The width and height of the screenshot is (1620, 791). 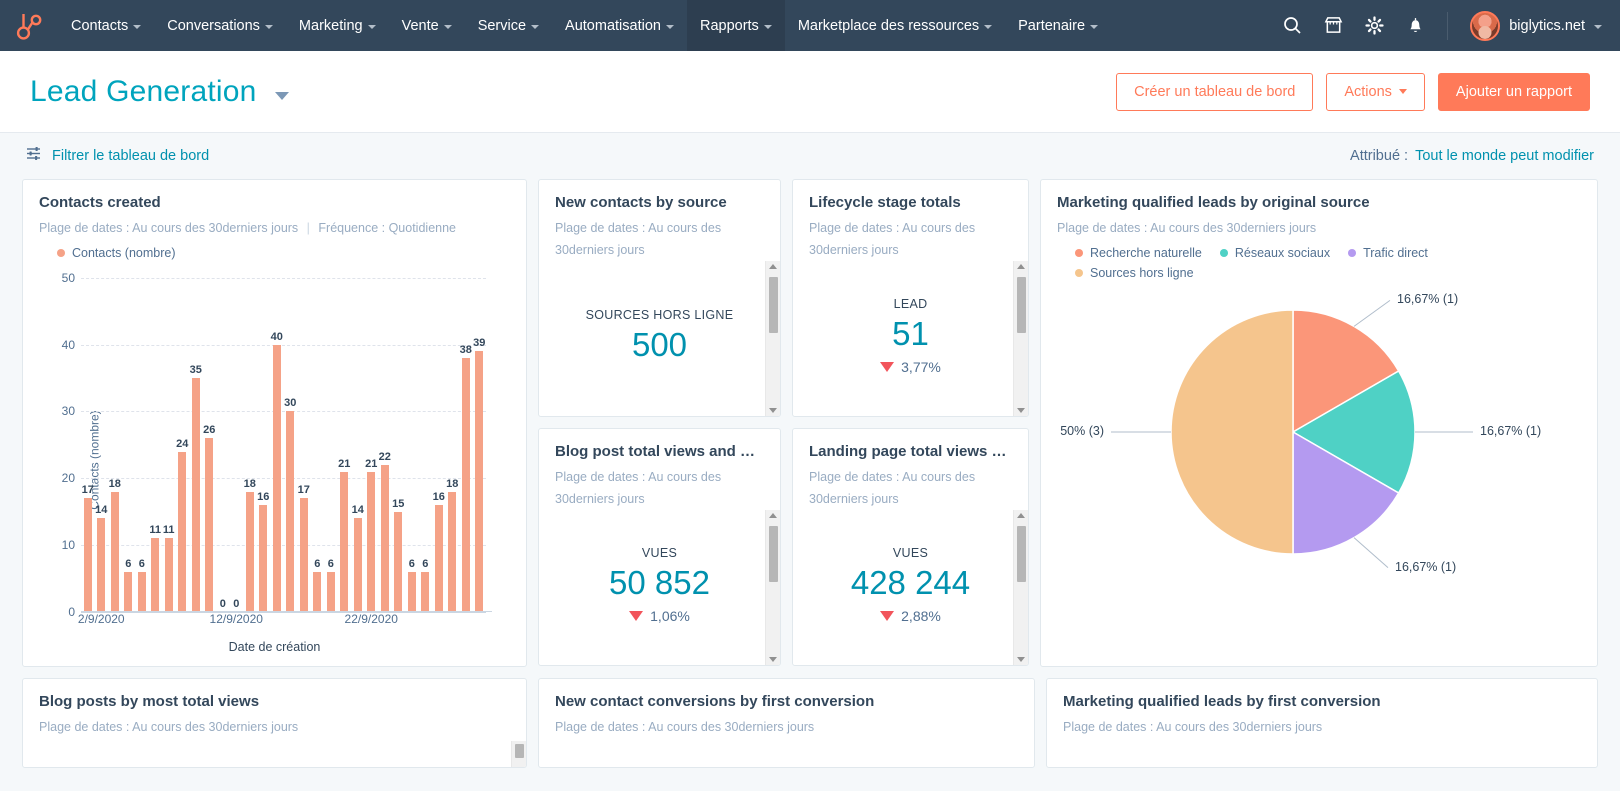 I want to click on bar-slot: 39, so click(x=480, y=445).